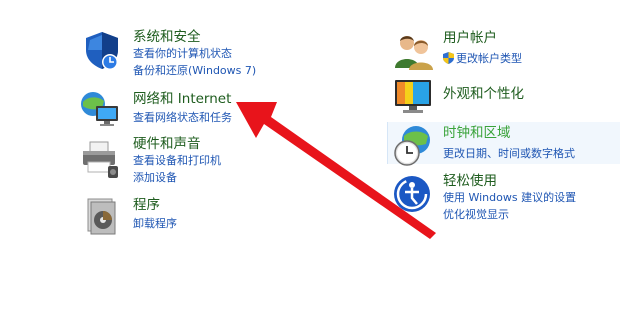 This screenshot has height=309, width=620. Describe the element at coordinates (470, 38) in the screenshot. I see `category-title-user-accounts: 用户帐户` at that location.